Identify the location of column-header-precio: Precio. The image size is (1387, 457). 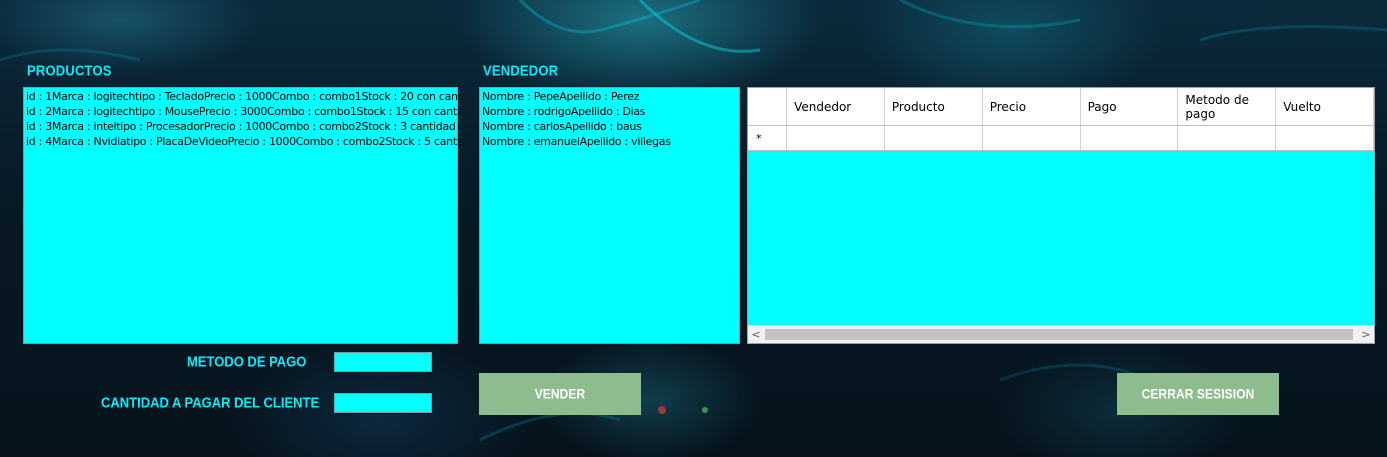
(1032, 106).